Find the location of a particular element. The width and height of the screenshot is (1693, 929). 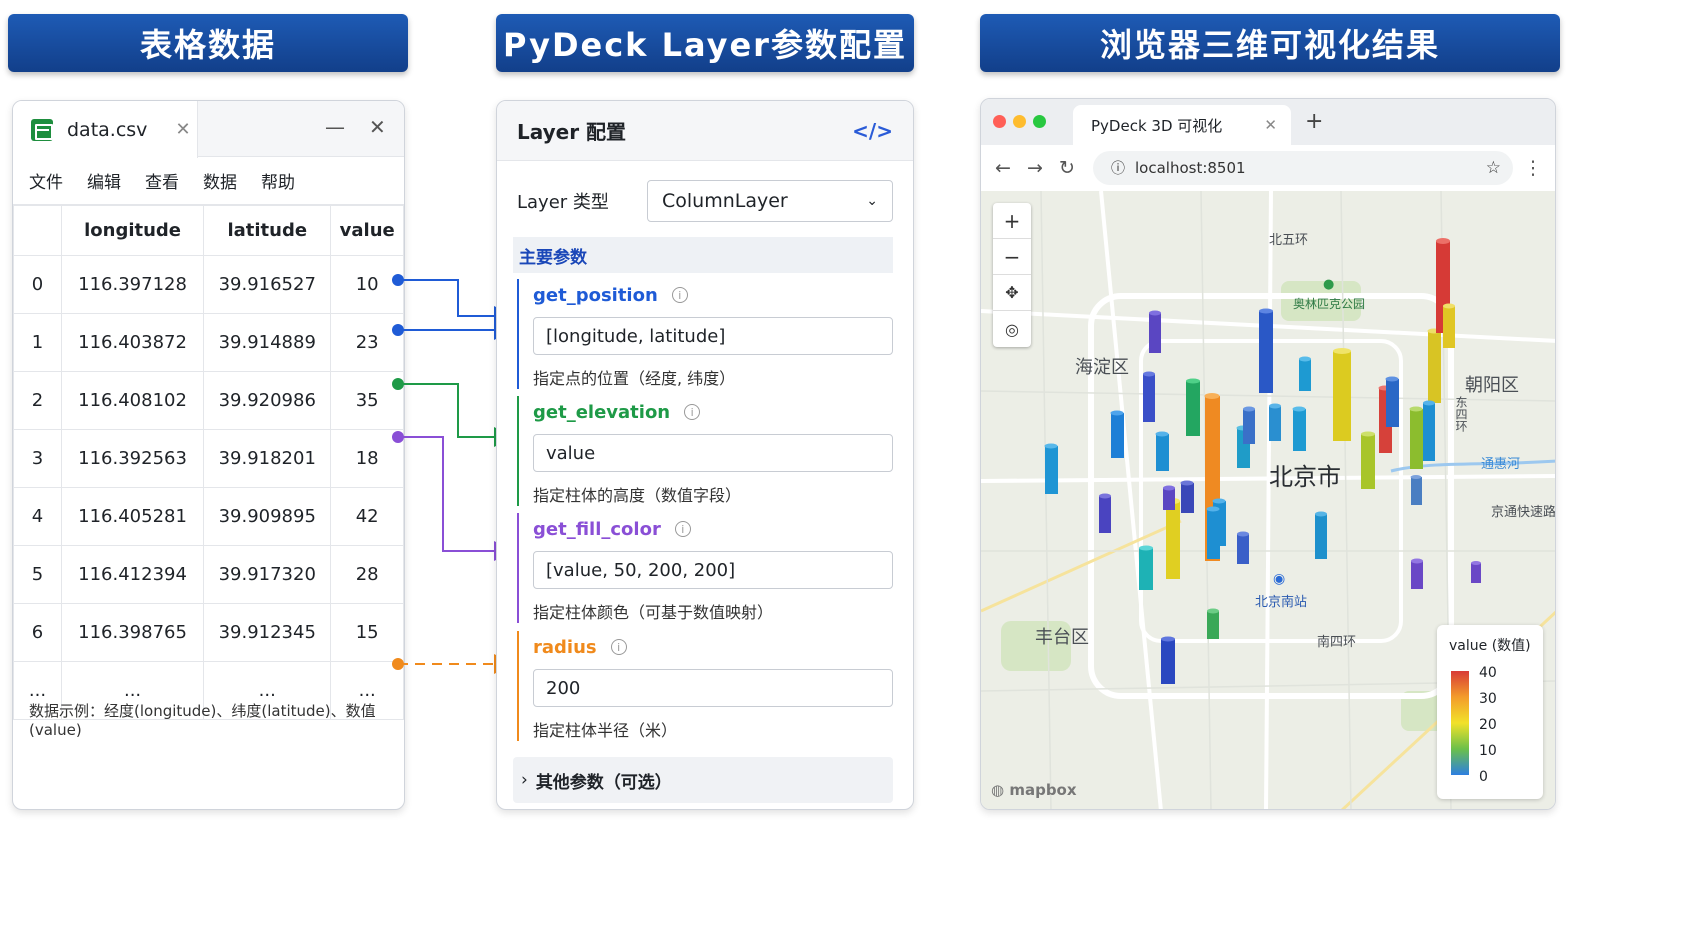

layer-type-select: ColumnLayer ⌄ is located at coordinates (770, 201).